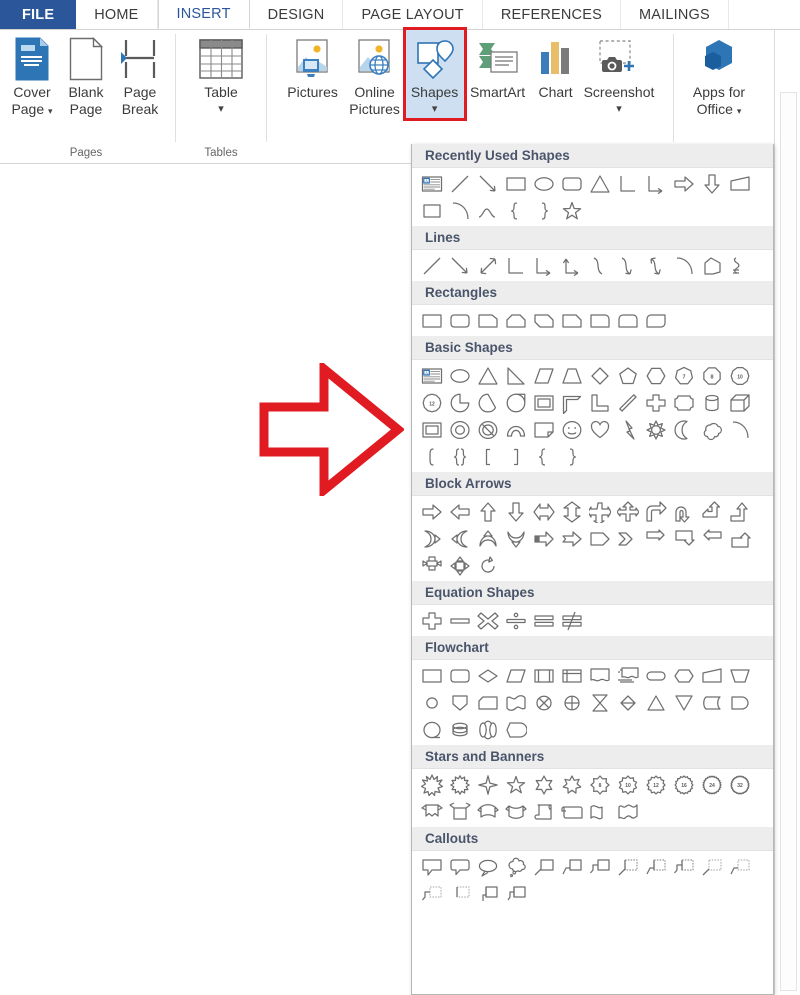 The height and width of the screenshot is (995, 800). I want to click on tab-insert: INSERT, so click(203, 14).